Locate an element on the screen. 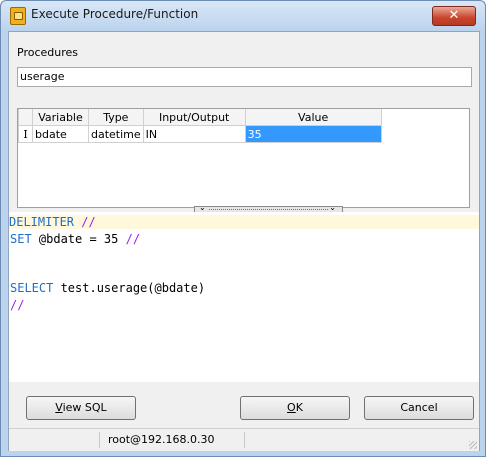  button-bar: View SQL OK Cancel is located at coordinates (244, 405).